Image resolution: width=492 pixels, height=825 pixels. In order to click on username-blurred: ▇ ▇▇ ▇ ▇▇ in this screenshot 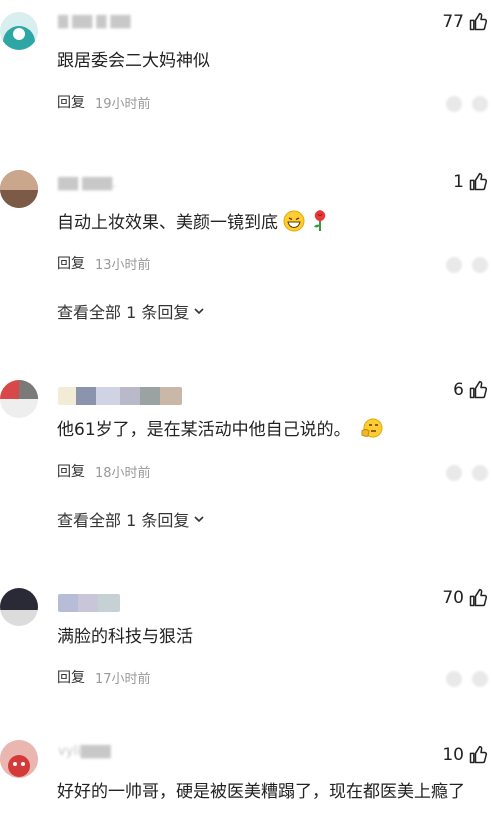, I will do `click(94, 21)`.